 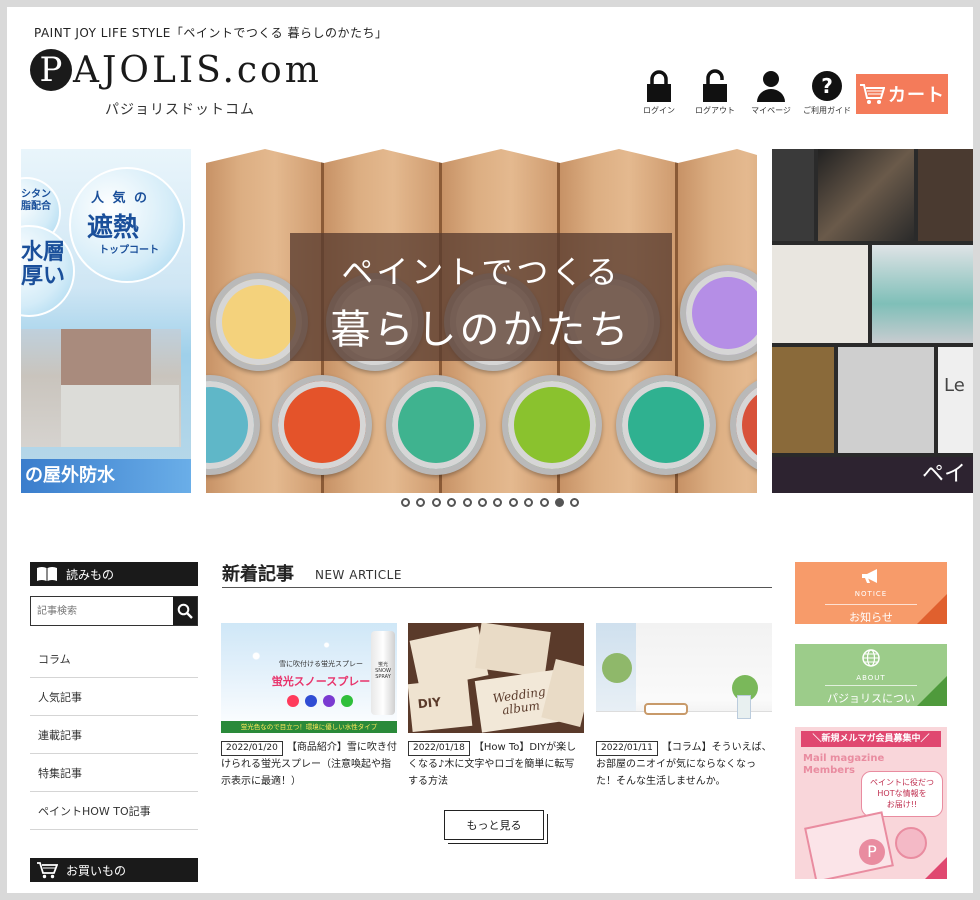 What do you see at coordinates (211, 33) in the screenshot?
I see `site-tagline: PAINT JOY LIFE STYLE「ペイントでつくる 暮らしのかたち」` at bounding box center [211, 33].